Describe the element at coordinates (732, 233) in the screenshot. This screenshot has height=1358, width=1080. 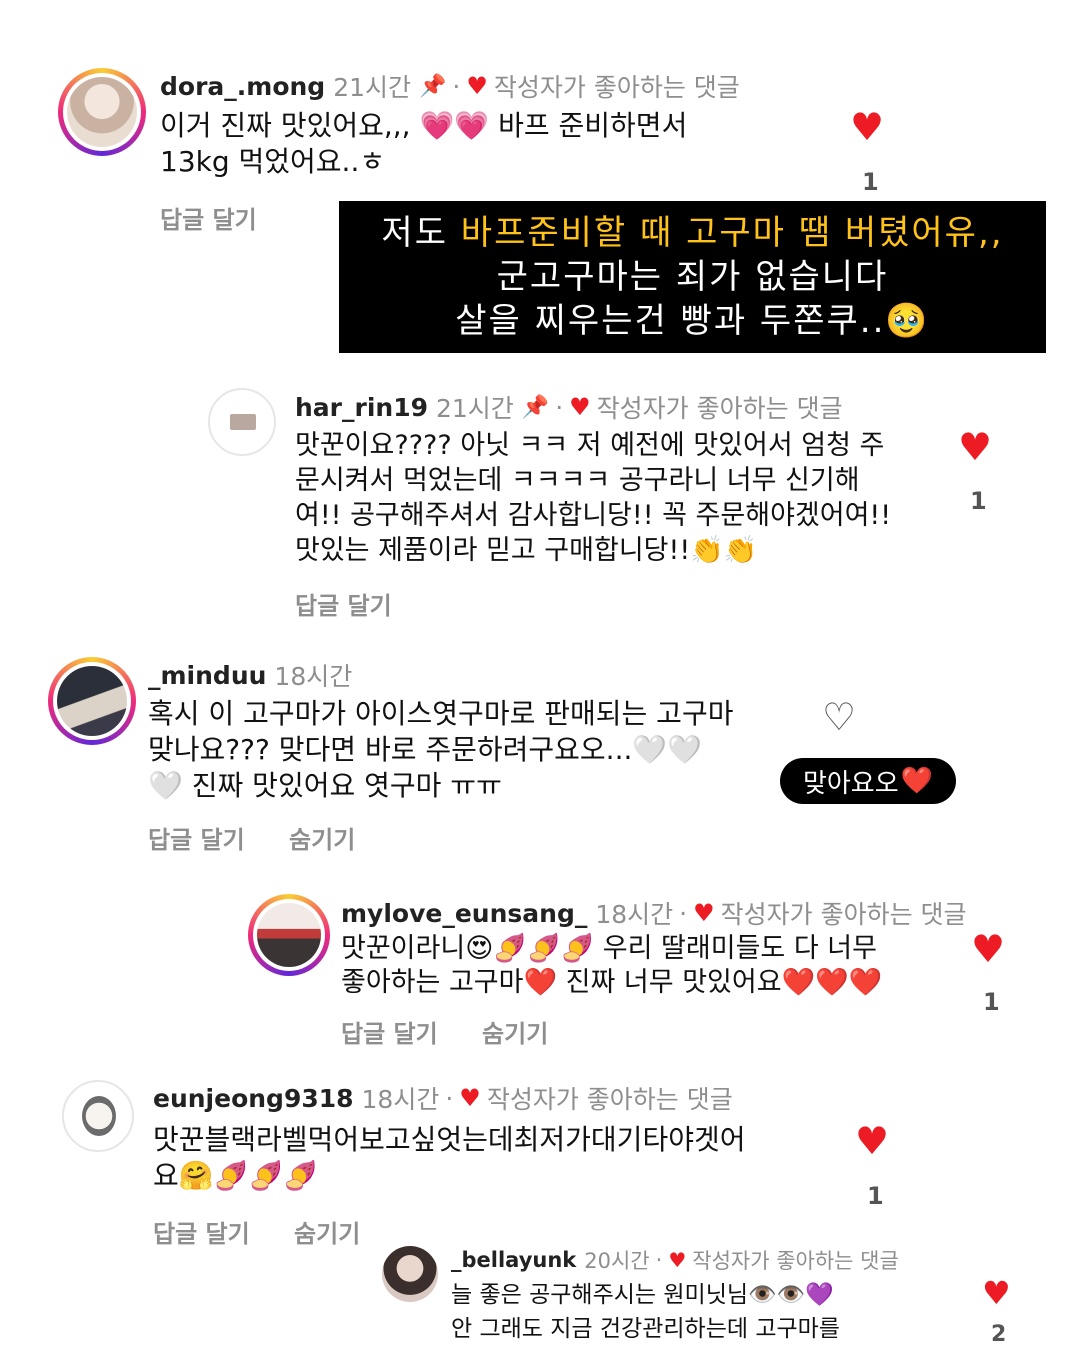
I see `caption-highlight: 바프준비할 때 고구마 땜 버텼어유,,` at that location.